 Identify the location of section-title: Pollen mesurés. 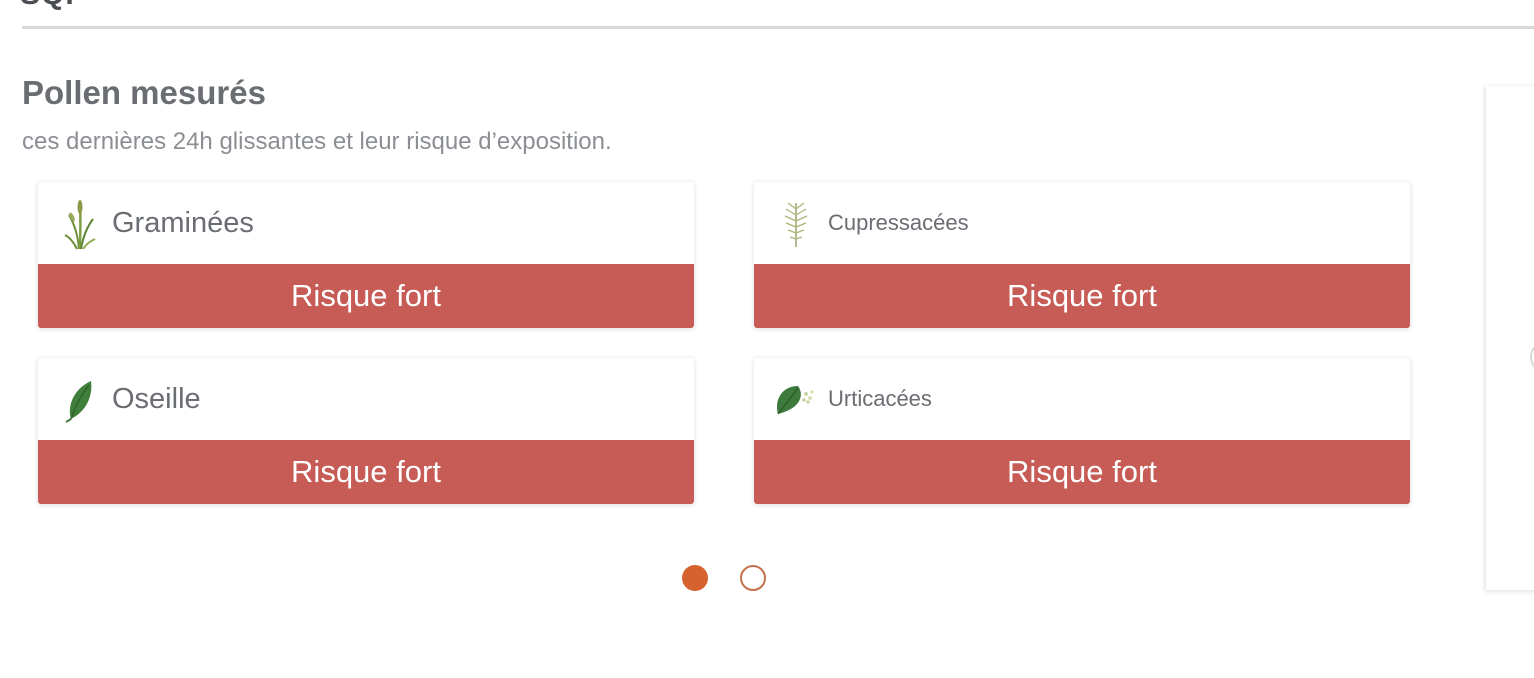
(144, 92).